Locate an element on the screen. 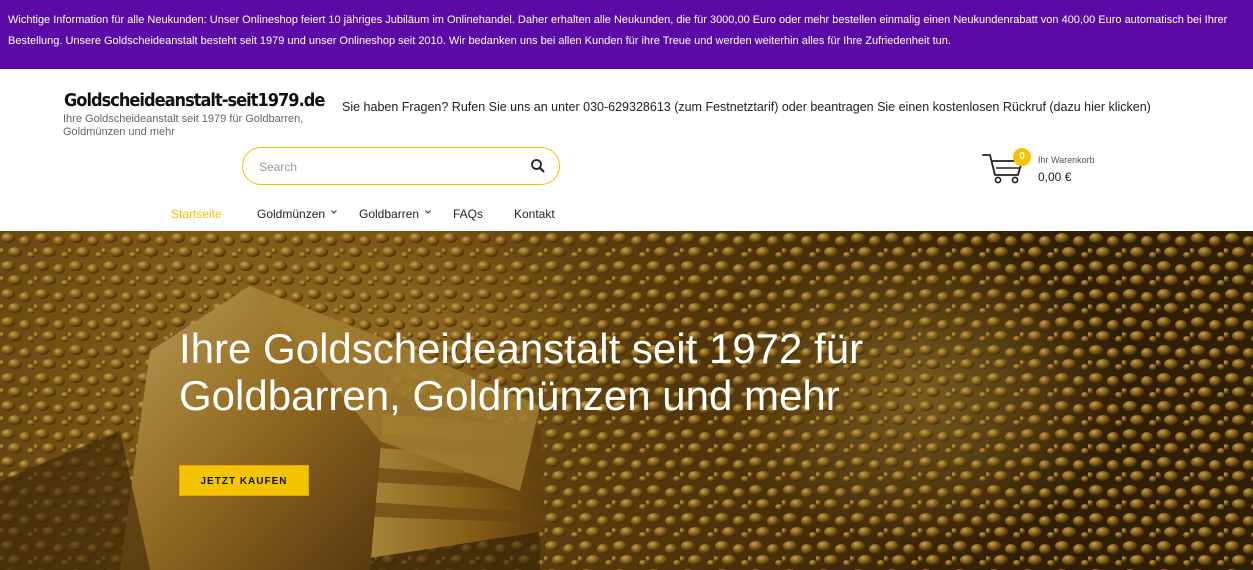 This screenshot has height=570, width=1253. nav-item-label: Goldmünzen is located at coordinates (291, 214).